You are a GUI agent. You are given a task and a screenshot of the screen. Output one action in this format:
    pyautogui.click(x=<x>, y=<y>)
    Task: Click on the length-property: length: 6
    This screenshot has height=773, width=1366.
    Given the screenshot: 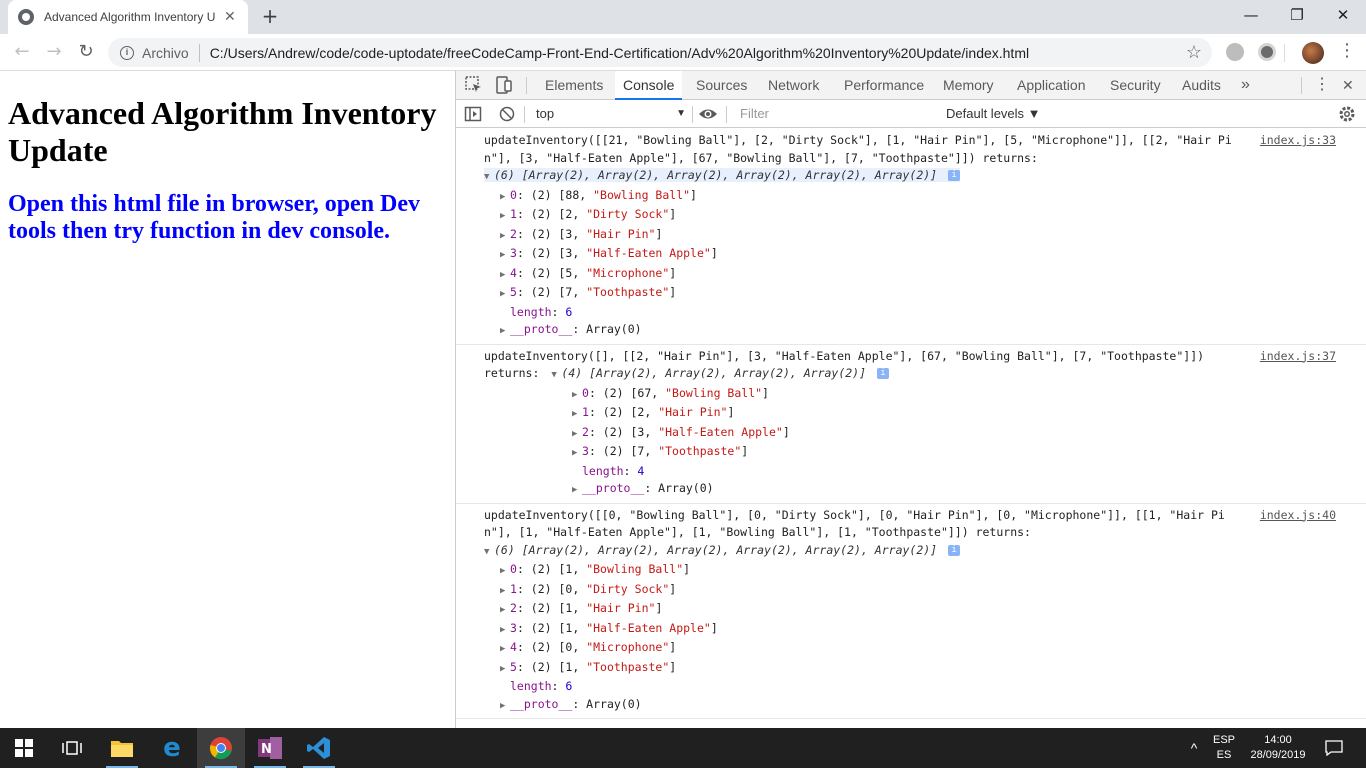 What is the action you would take?
    pyautogui.click(x=541, y=311)
    